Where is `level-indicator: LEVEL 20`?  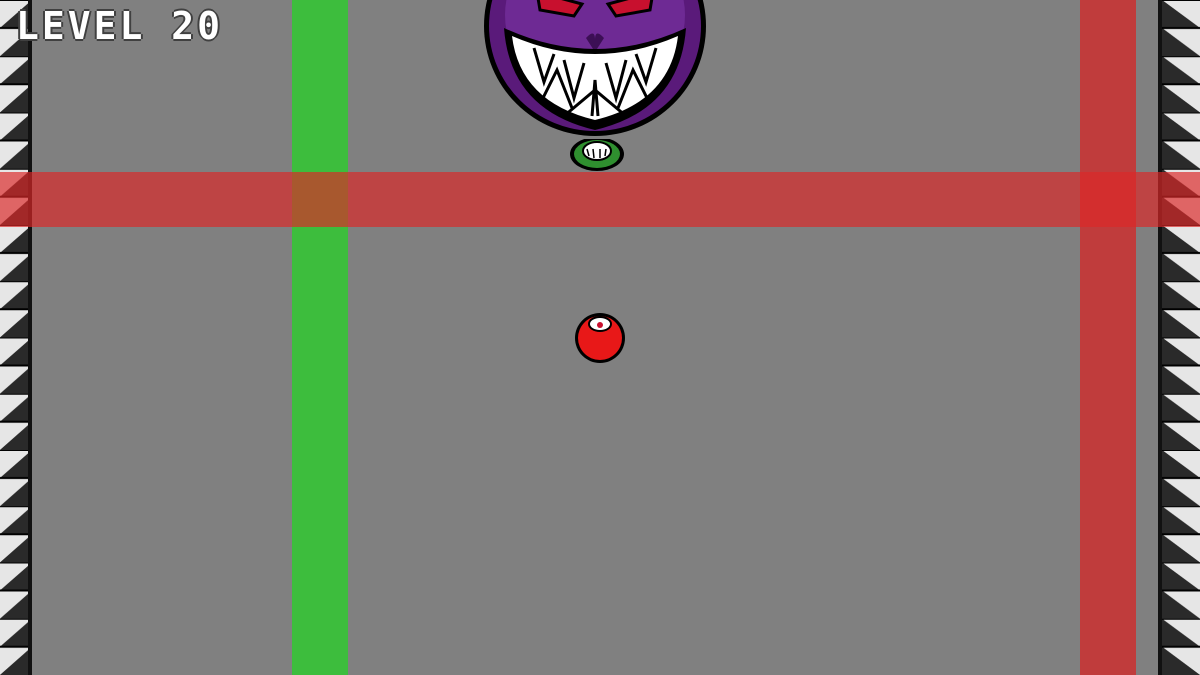
level-indicator: LEVEL 20 is located at coordinates (120, 26).